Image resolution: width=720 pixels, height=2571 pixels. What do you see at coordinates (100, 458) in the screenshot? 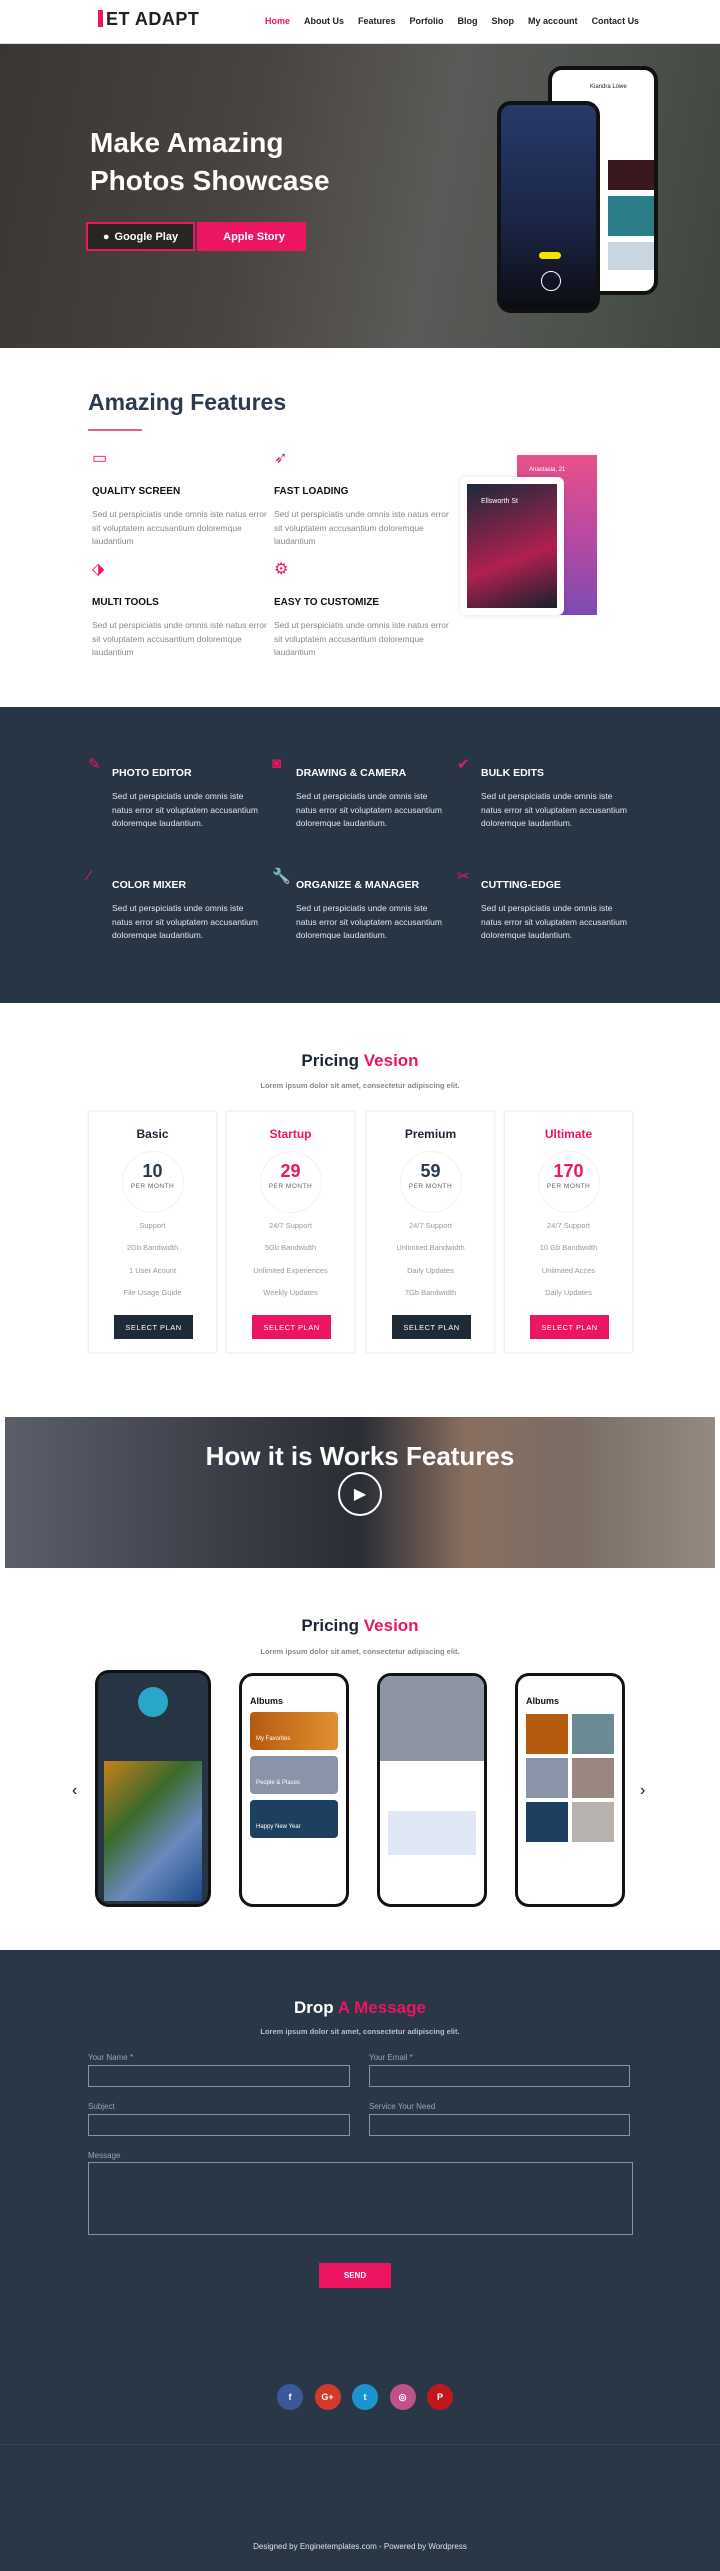
I see `monitor-icon: ▭` at bounding box center [100, 458].